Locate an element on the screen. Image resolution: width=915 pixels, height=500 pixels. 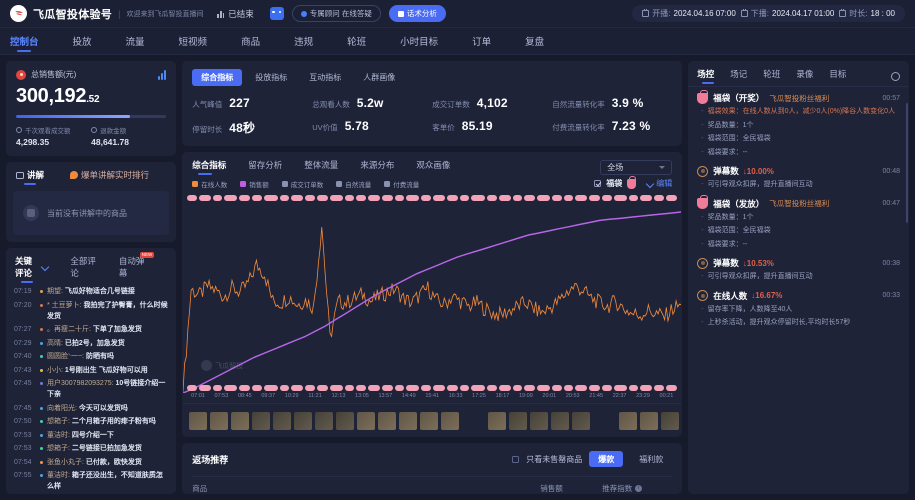
monitor-tab-3: 录像 is located at coordinates (804, 76).